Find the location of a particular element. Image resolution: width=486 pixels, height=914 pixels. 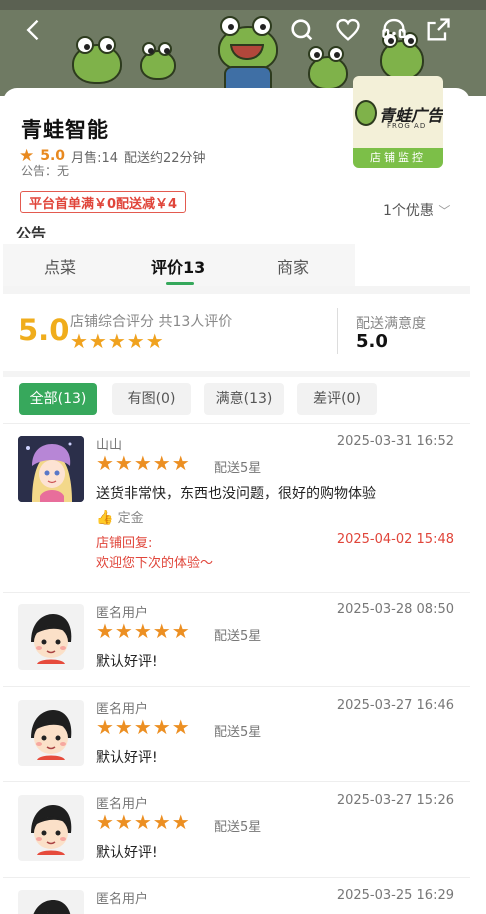

chevron-down-icon: ﹀ is located at coordinates (444, 211).